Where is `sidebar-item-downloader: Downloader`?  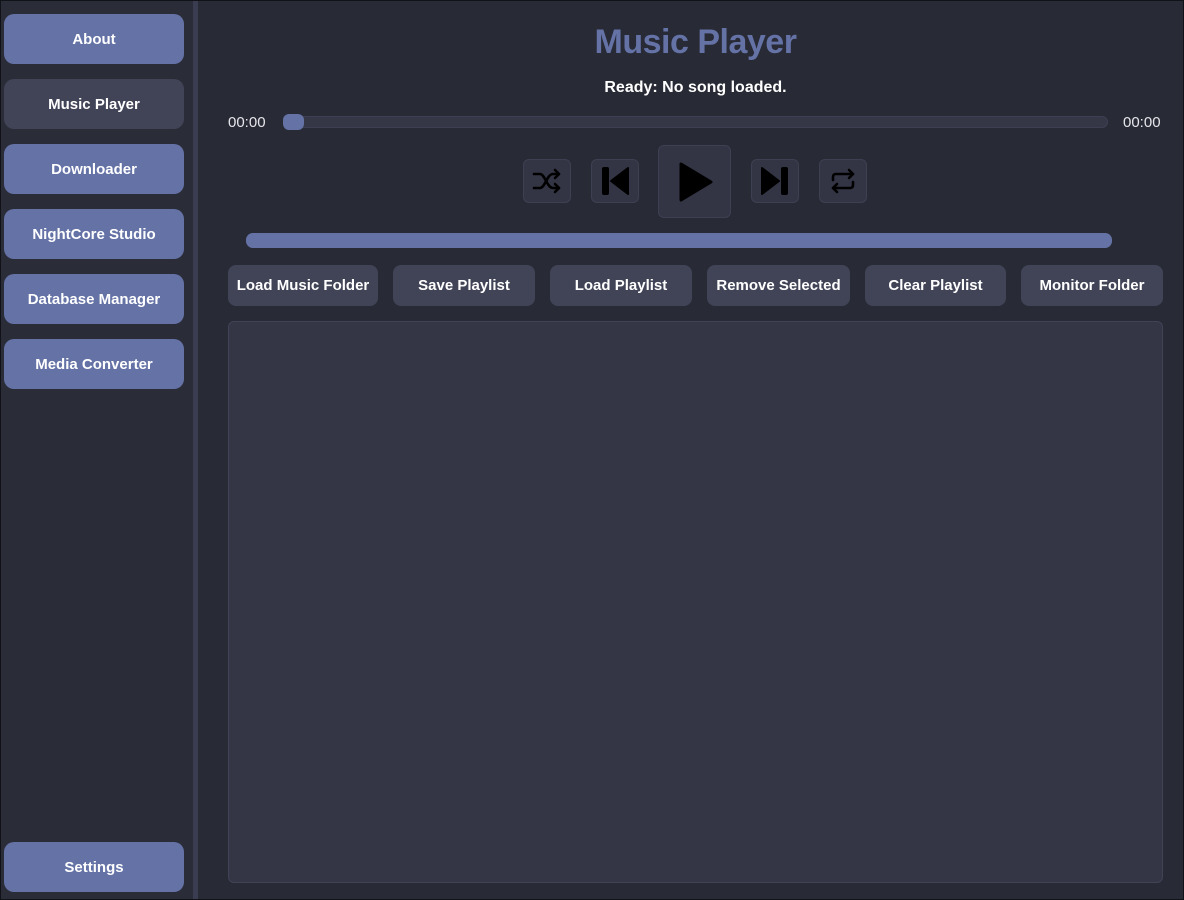
sidebar-item-downloader: Downloader is located at coordinates (94, 169).